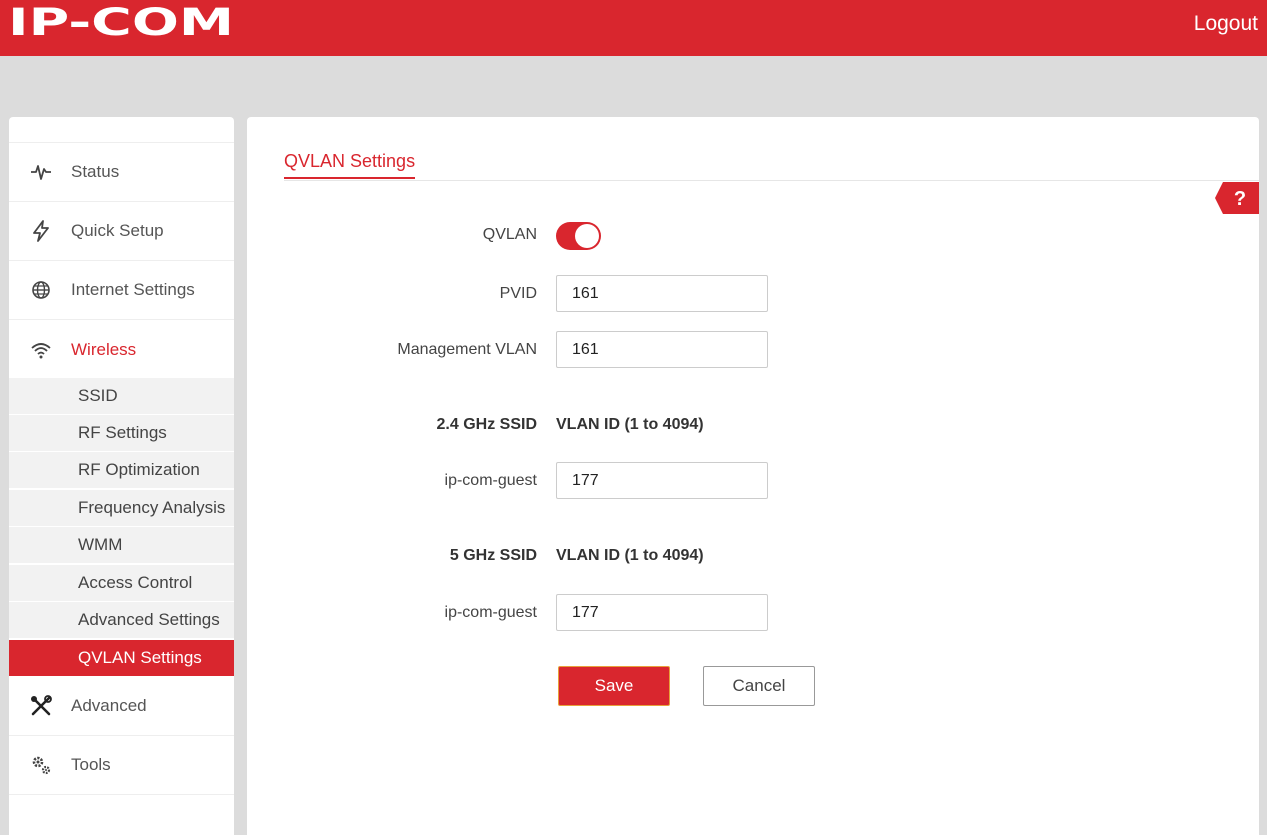 The height and width of the screenshot is (835, 1267). I want to click on sidebar-item-label: Status, so click(95, 171).